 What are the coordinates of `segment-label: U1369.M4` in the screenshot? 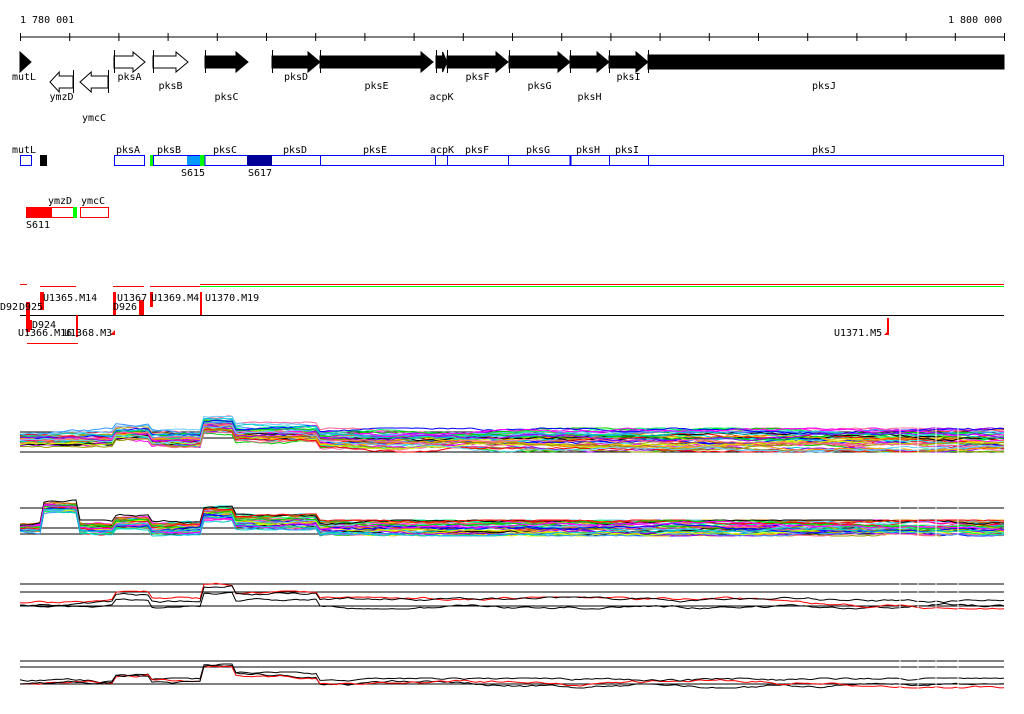 It's located at (175, 298).